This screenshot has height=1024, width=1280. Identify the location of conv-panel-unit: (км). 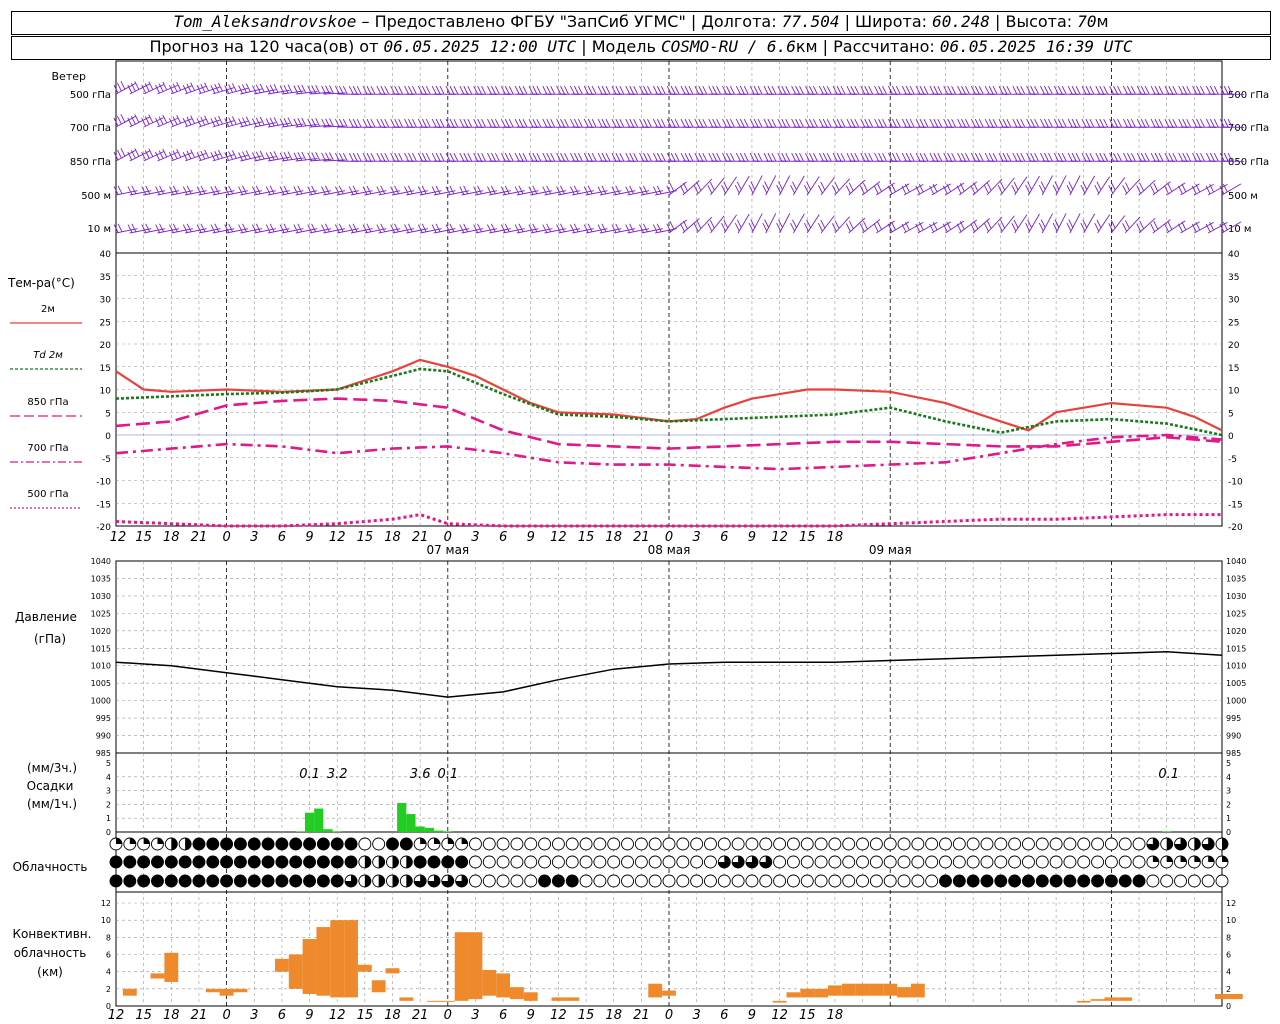
(50, 972).